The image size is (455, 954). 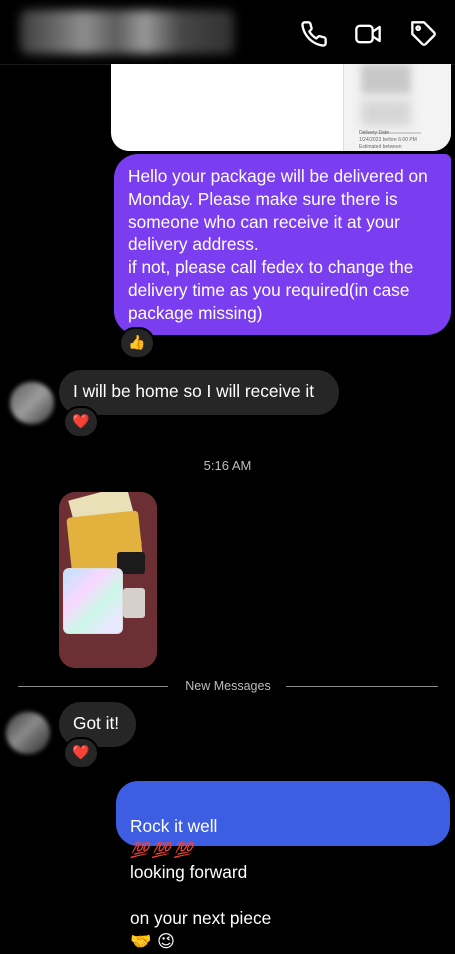 What do you see at coordinates (199, 392) in the screenshot?
I see `incoming-message-bubble: I will be home so I will receive it` at bounding box center [199, 392].